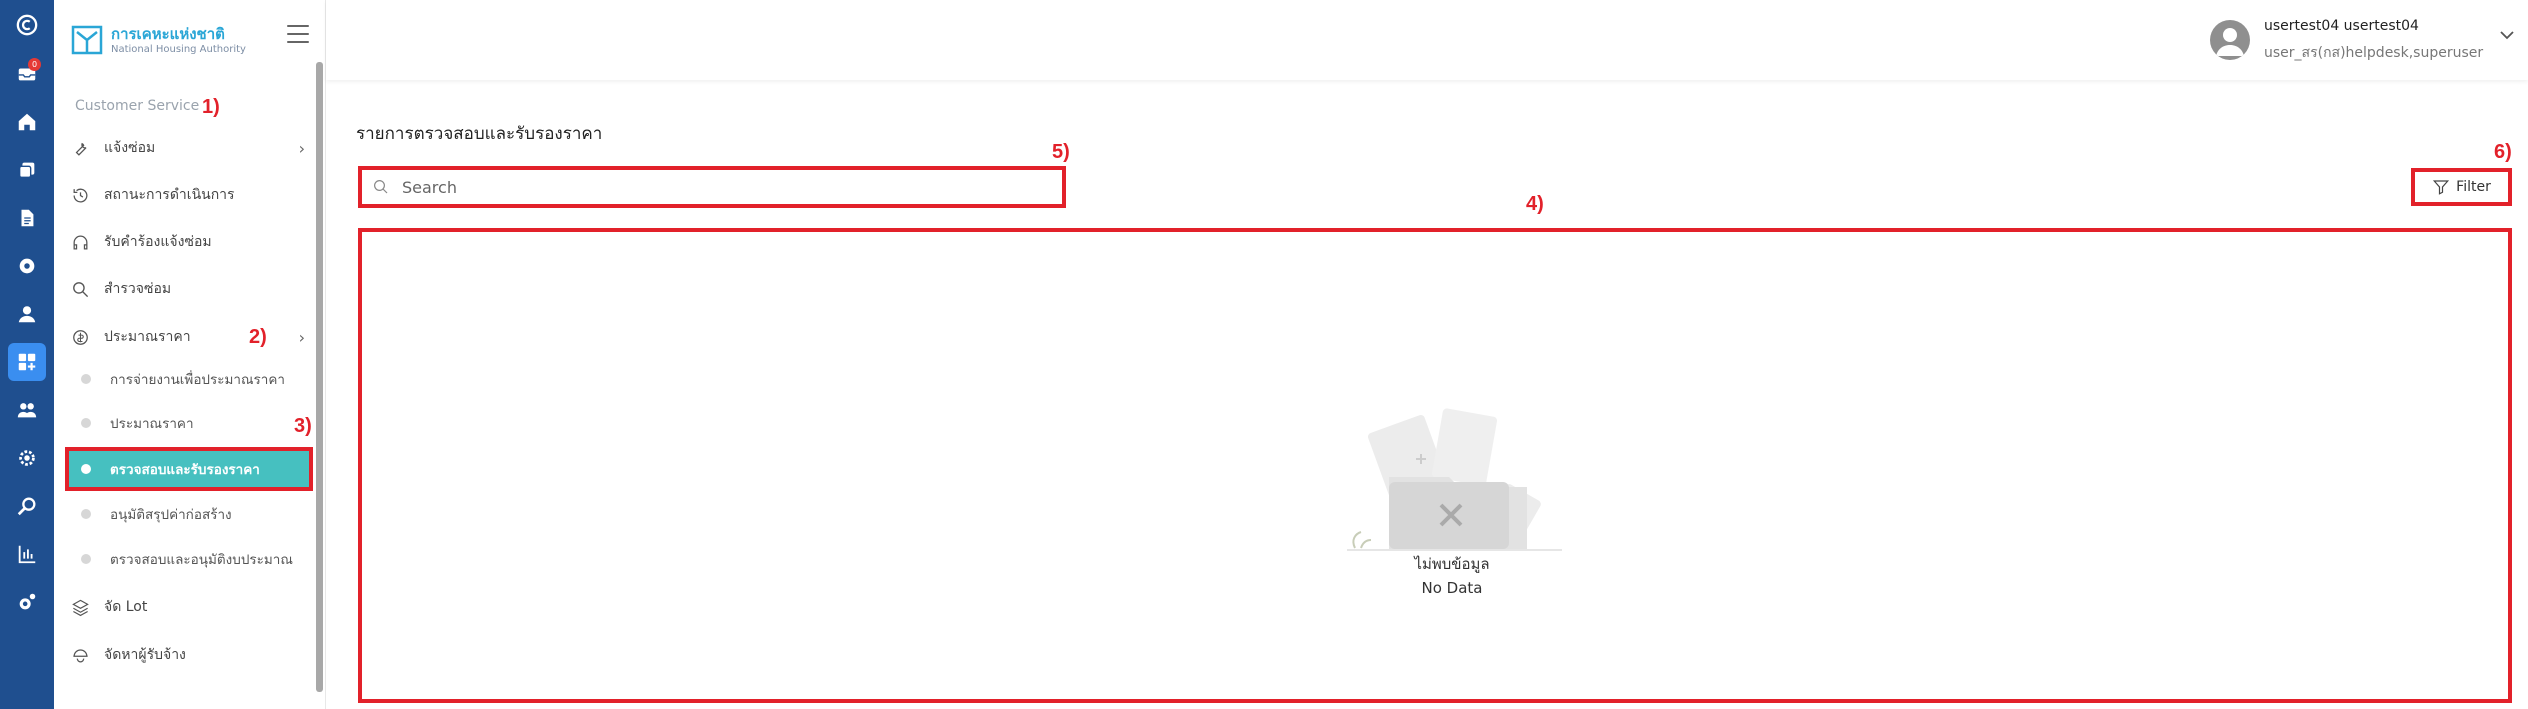 The image size is (2528, 709). What do you see at coordinates (27, 266) in the screenshot?
I see `settings-gear-icon` at bounding box center [27, 266].